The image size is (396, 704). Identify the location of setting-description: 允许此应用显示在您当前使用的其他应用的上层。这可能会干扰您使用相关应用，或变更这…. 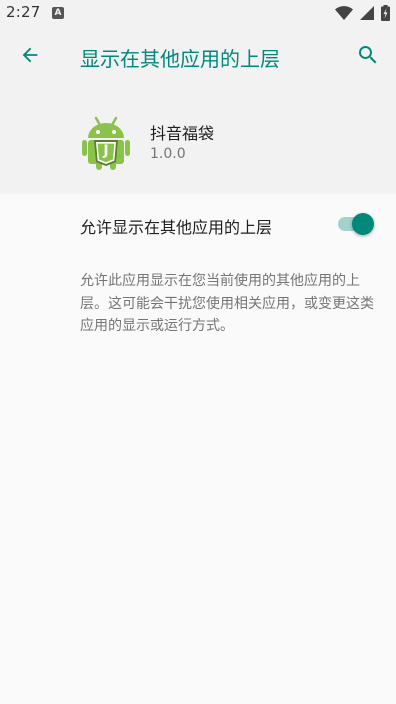
(227, 303).